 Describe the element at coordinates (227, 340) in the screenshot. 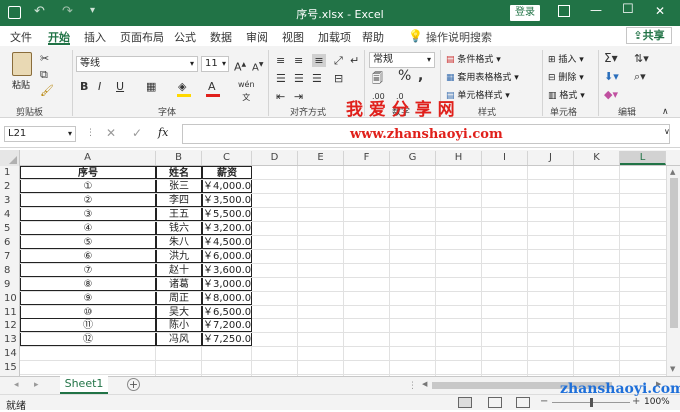

I see `table-cell: ￥7,250.0` at that location.